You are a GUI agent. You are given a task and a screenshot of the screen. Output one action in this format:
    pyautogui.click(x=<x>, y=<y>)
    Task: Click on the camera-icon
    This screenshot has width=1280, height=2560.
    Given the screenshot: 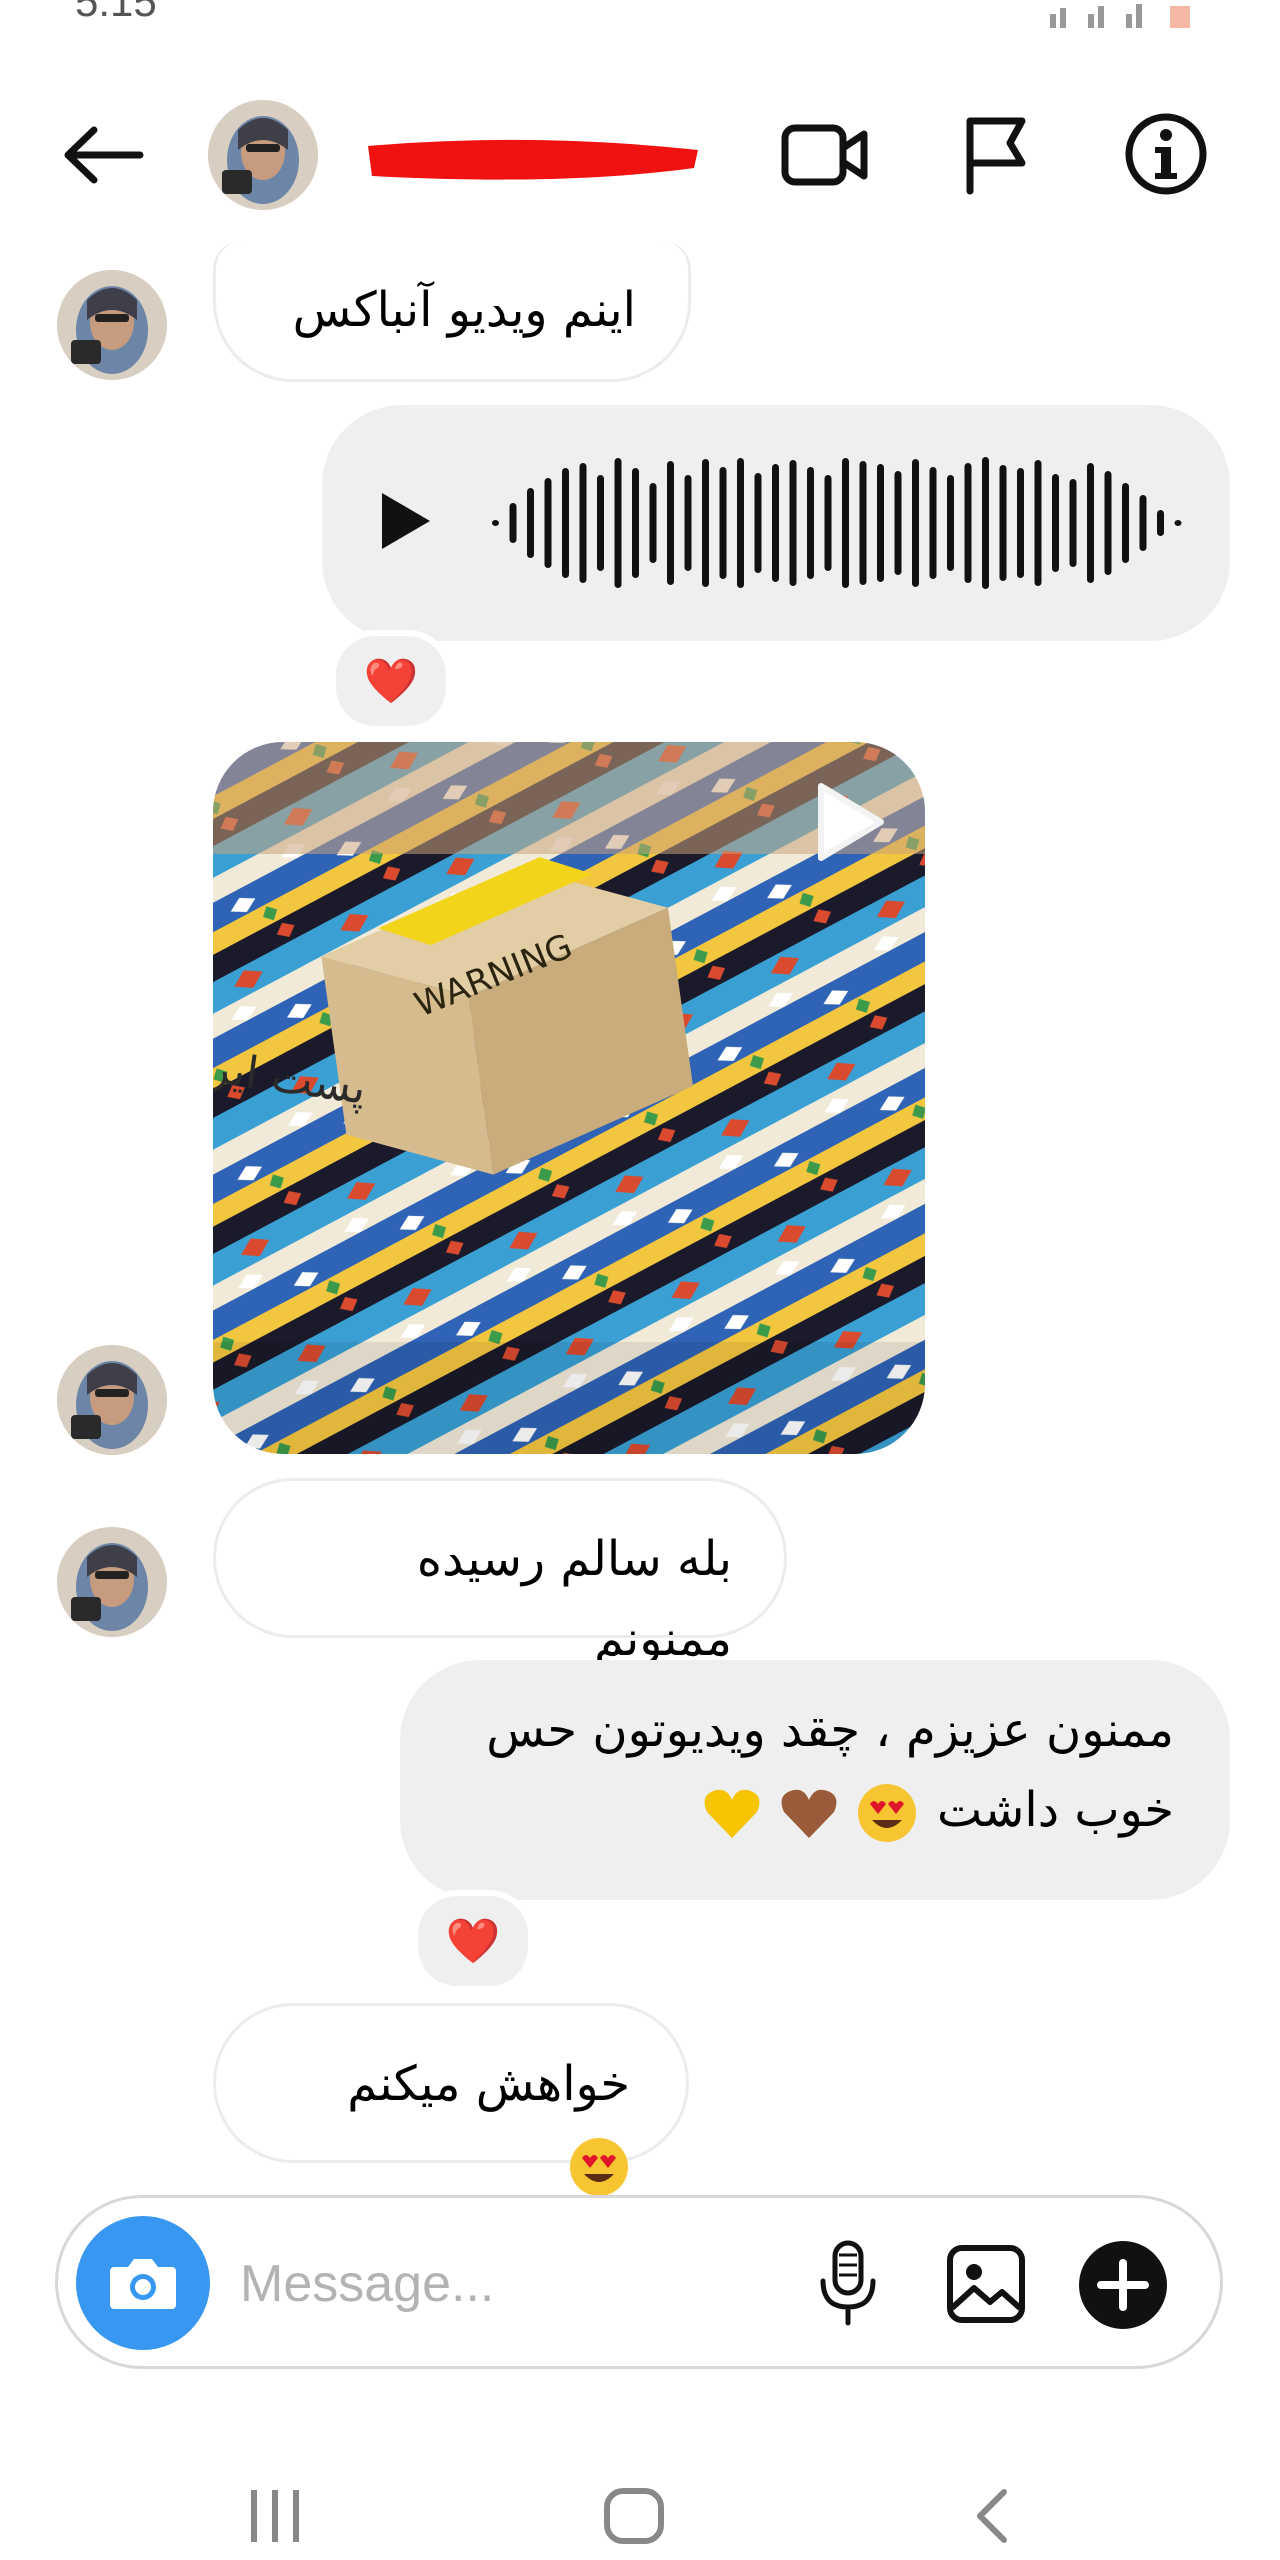 What is the action you would take?
    pyautogui.click(x=143, y=2284)
    